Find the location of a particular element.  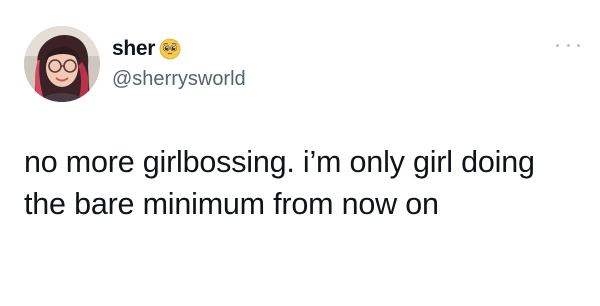

author-name-row: sher is located at coordinates (146, 49).